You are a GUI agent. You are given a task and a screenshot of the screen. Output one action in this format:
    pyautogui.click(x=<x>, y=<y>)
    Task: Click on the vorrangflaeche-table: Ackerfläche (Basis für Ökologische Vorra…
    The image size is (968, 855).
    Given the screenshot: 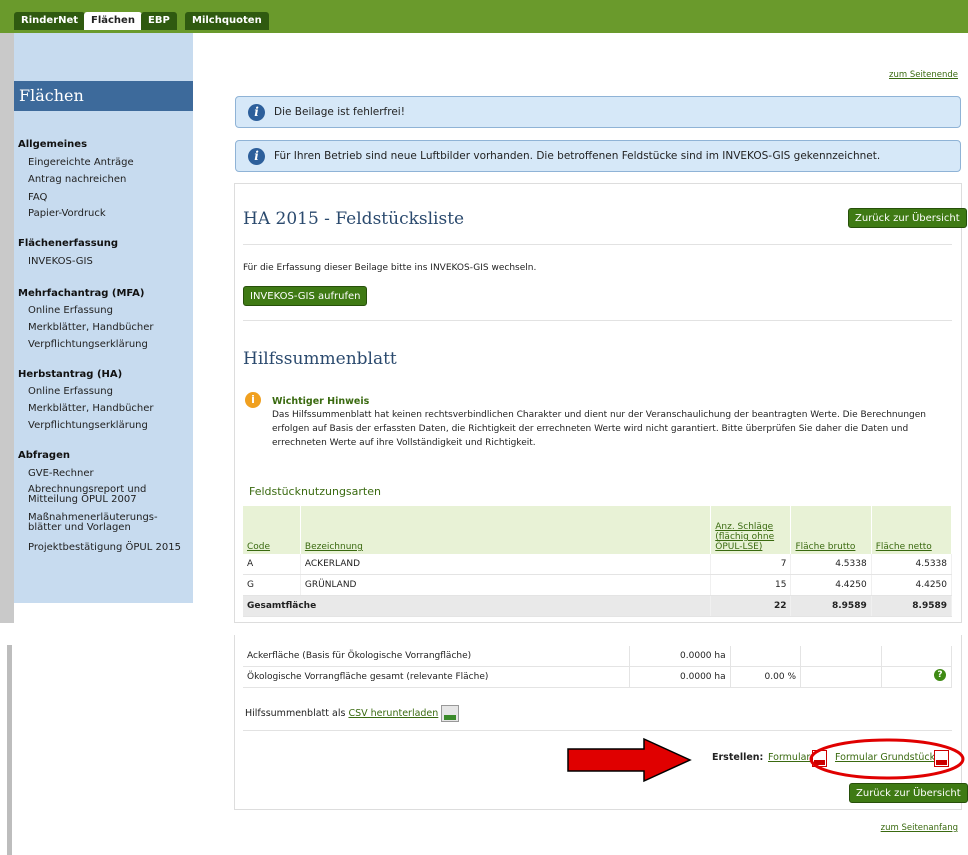 What is the action you would take?
    pyautogui.click(x=598, y=667)
    